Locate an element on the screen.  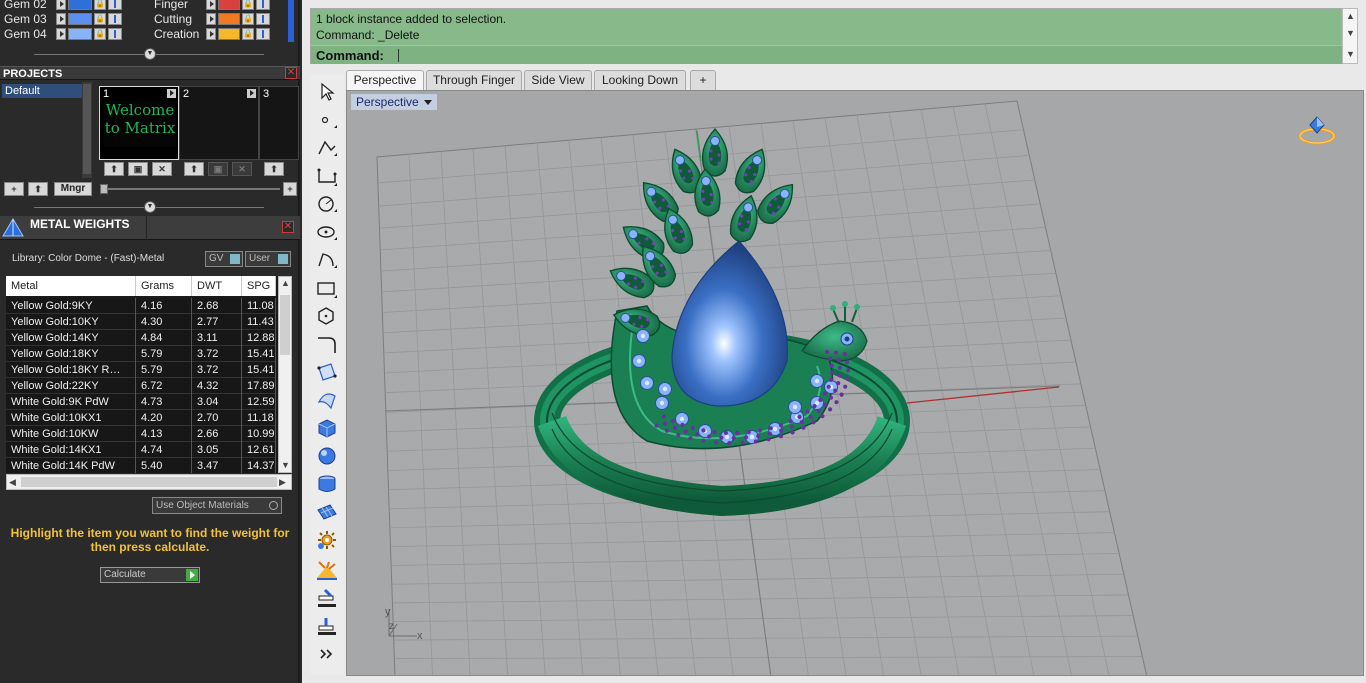
calculate-button: Calculate is located at coordinates (150, 575).